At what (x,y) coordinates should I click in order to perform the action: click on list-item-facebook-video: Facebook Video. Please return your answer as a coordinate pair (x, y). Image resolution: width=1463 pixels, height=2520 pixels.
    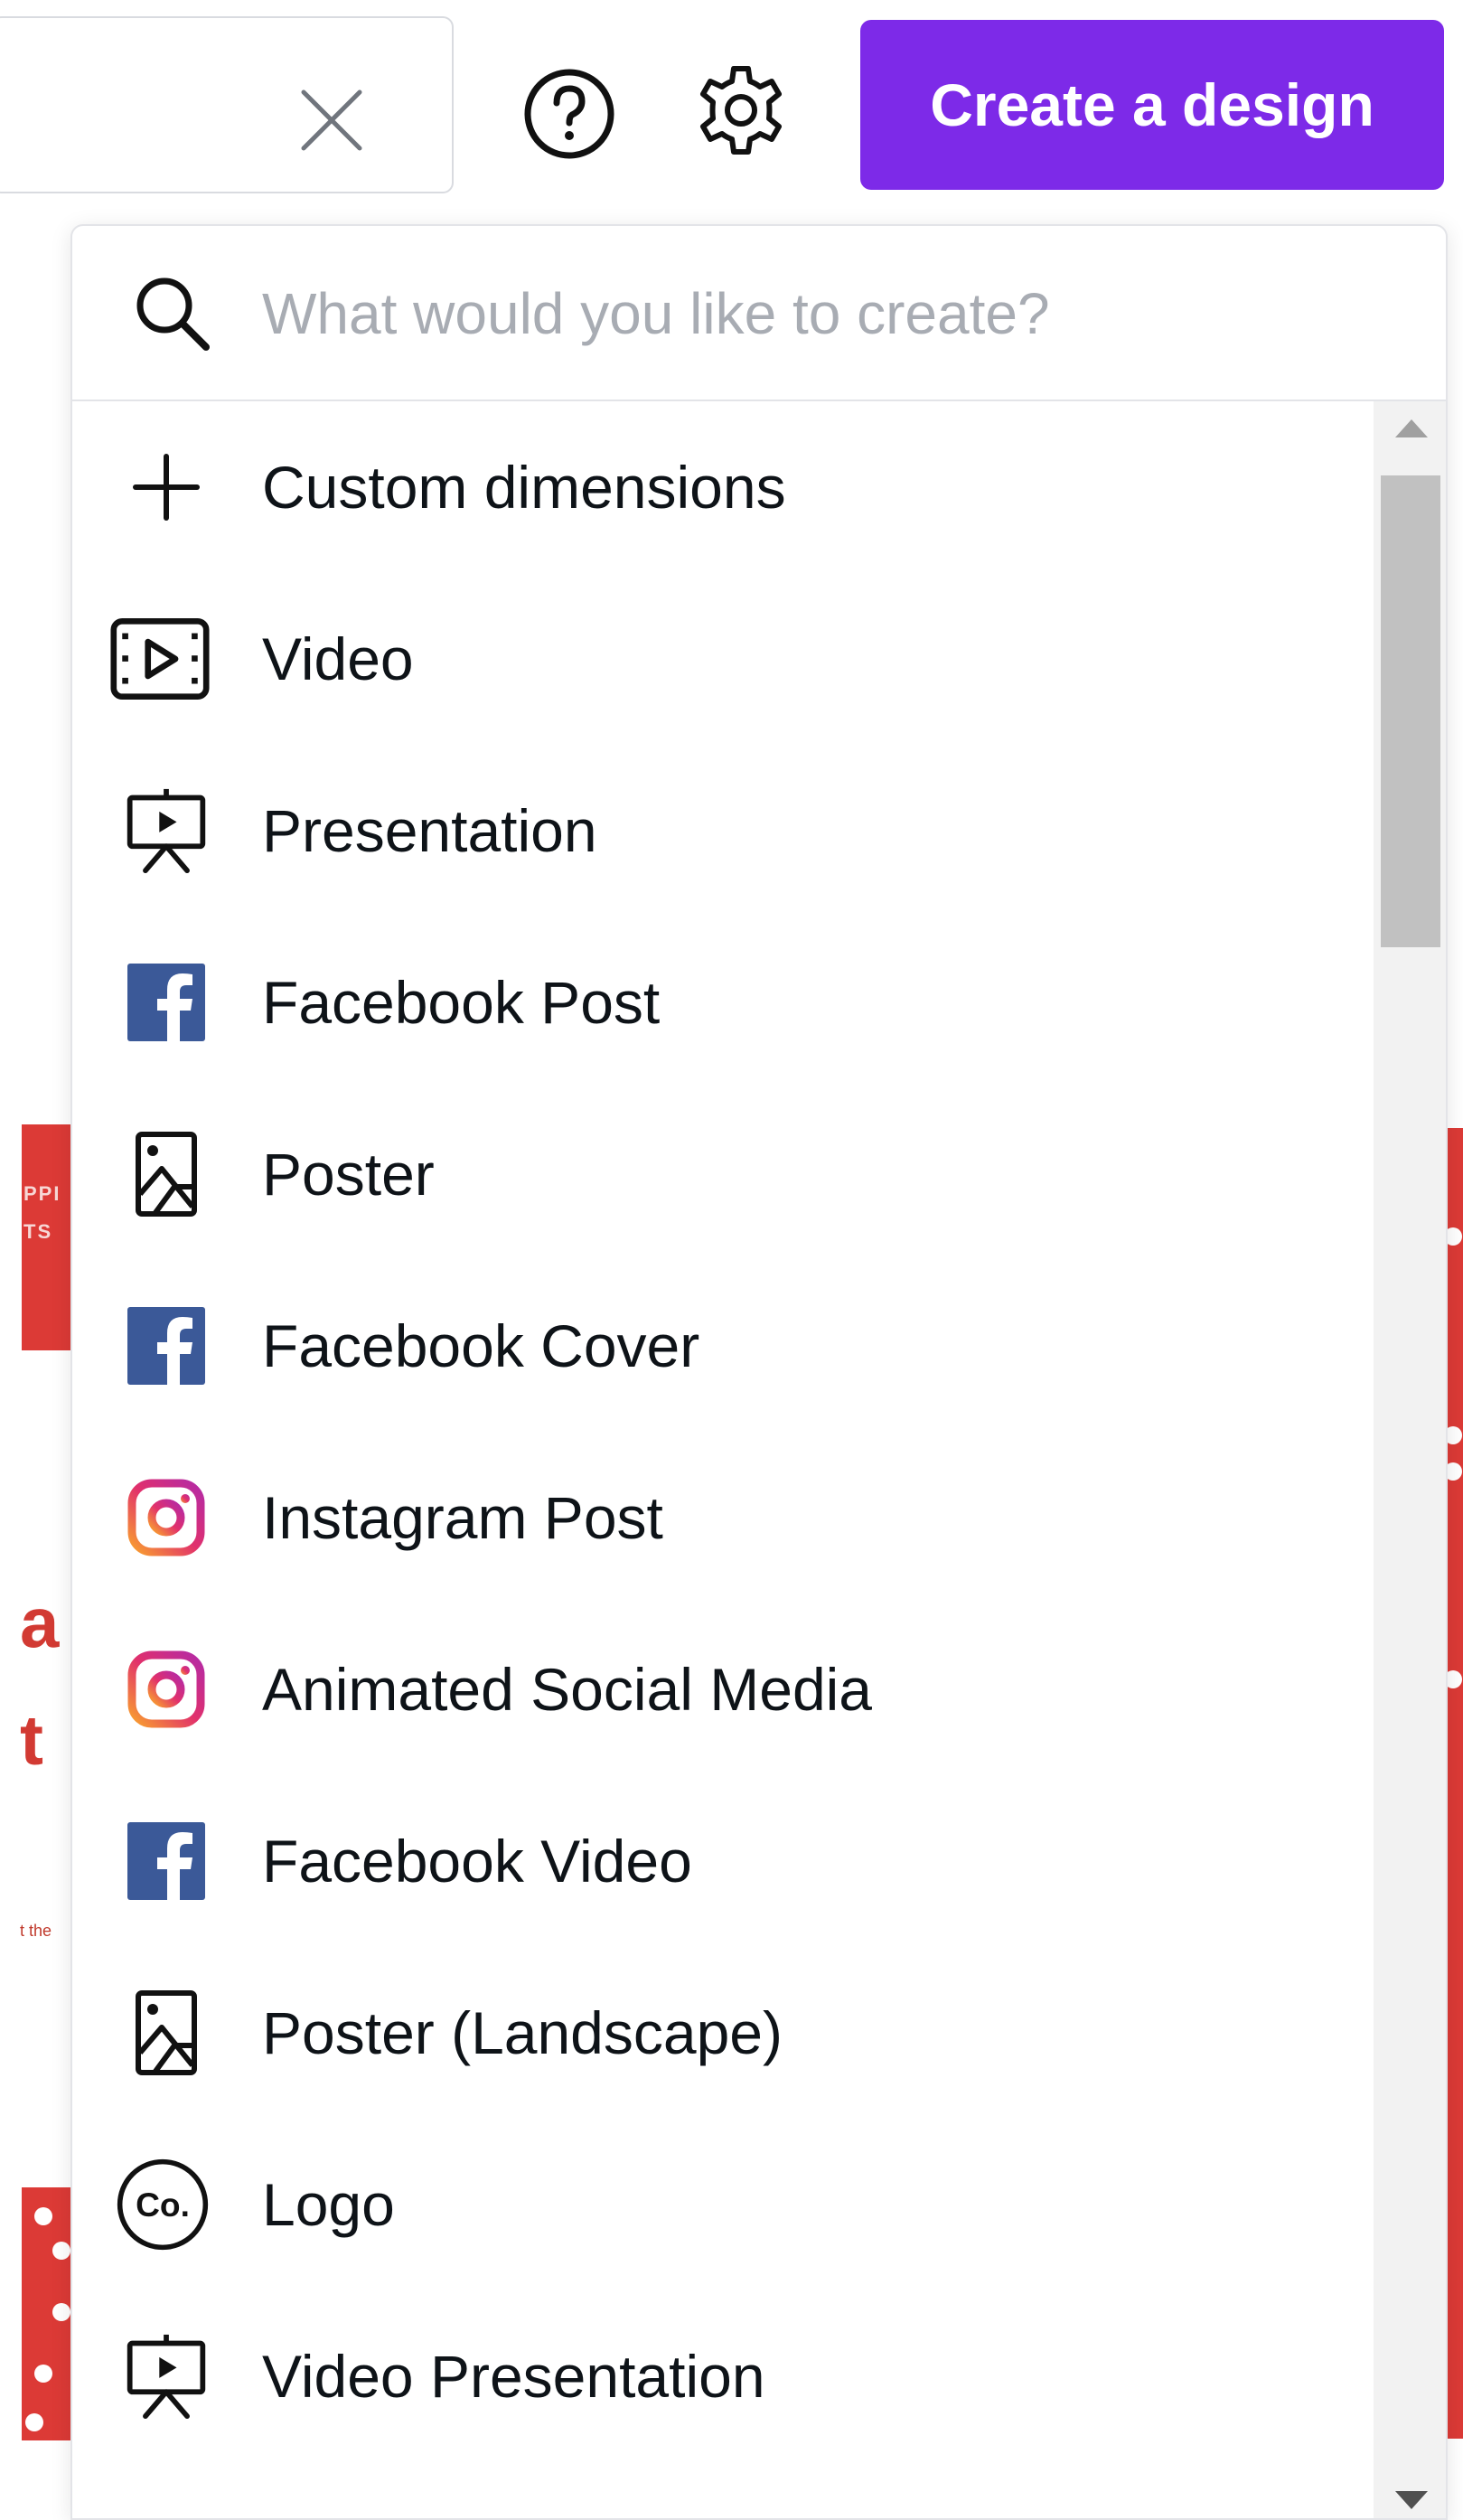
    Looking at the image, I should click on (723, 1861).